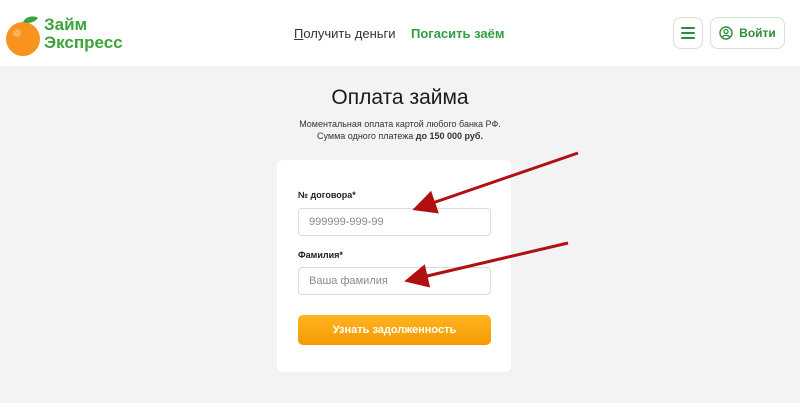 The image size is (800, 403). What do you see at coordinates (400, 97) in the screenshot?
I see `page-title: Оплата займа` at bounding box center [400, 97].